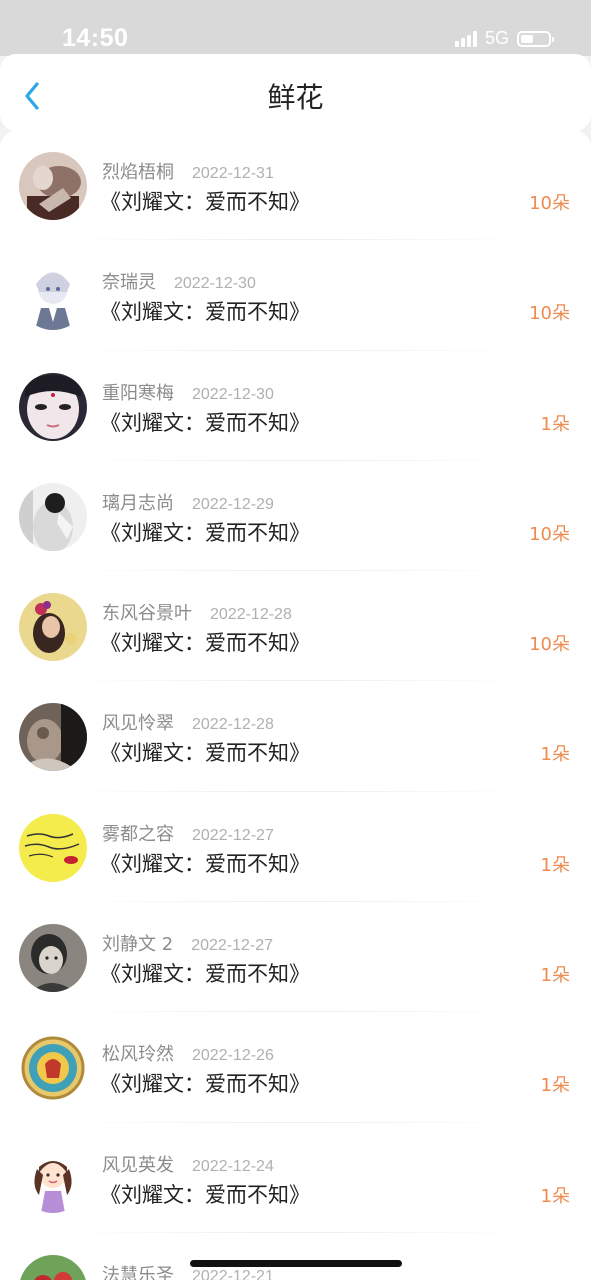 This screenshot has width=591, height=1280. I want to click on user-name: 风见怜翠, so click(138, 722).